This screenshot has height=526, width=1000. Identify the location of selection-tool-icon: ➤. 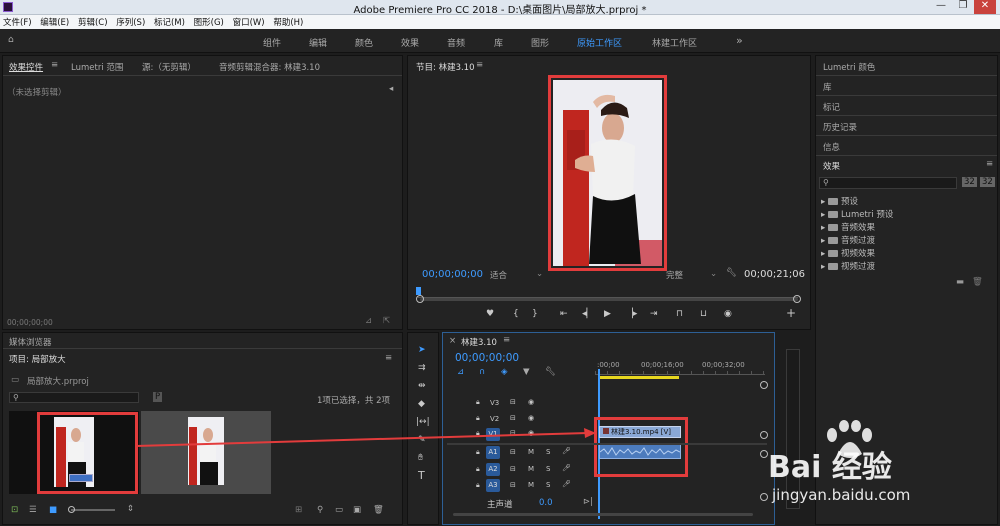
(422, 350).